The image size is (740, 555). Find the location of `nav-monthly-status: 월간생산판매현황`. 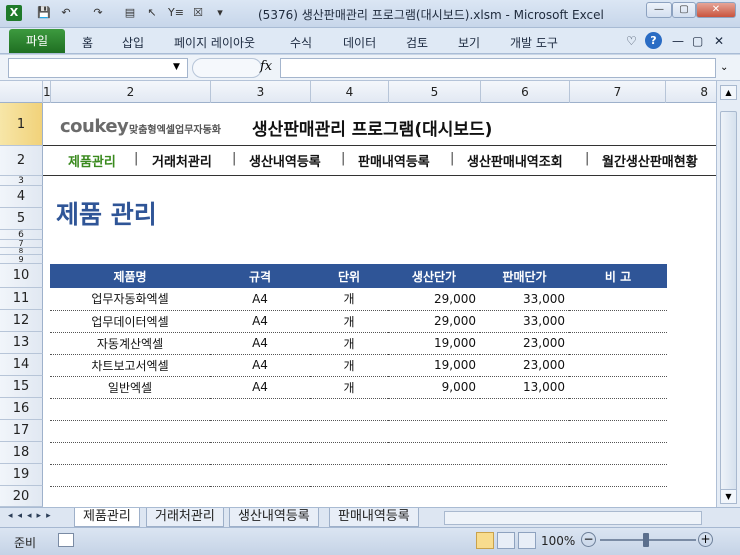

nav-monthly-status: 월간생산판매현황 is located at coordinates (650, 160).